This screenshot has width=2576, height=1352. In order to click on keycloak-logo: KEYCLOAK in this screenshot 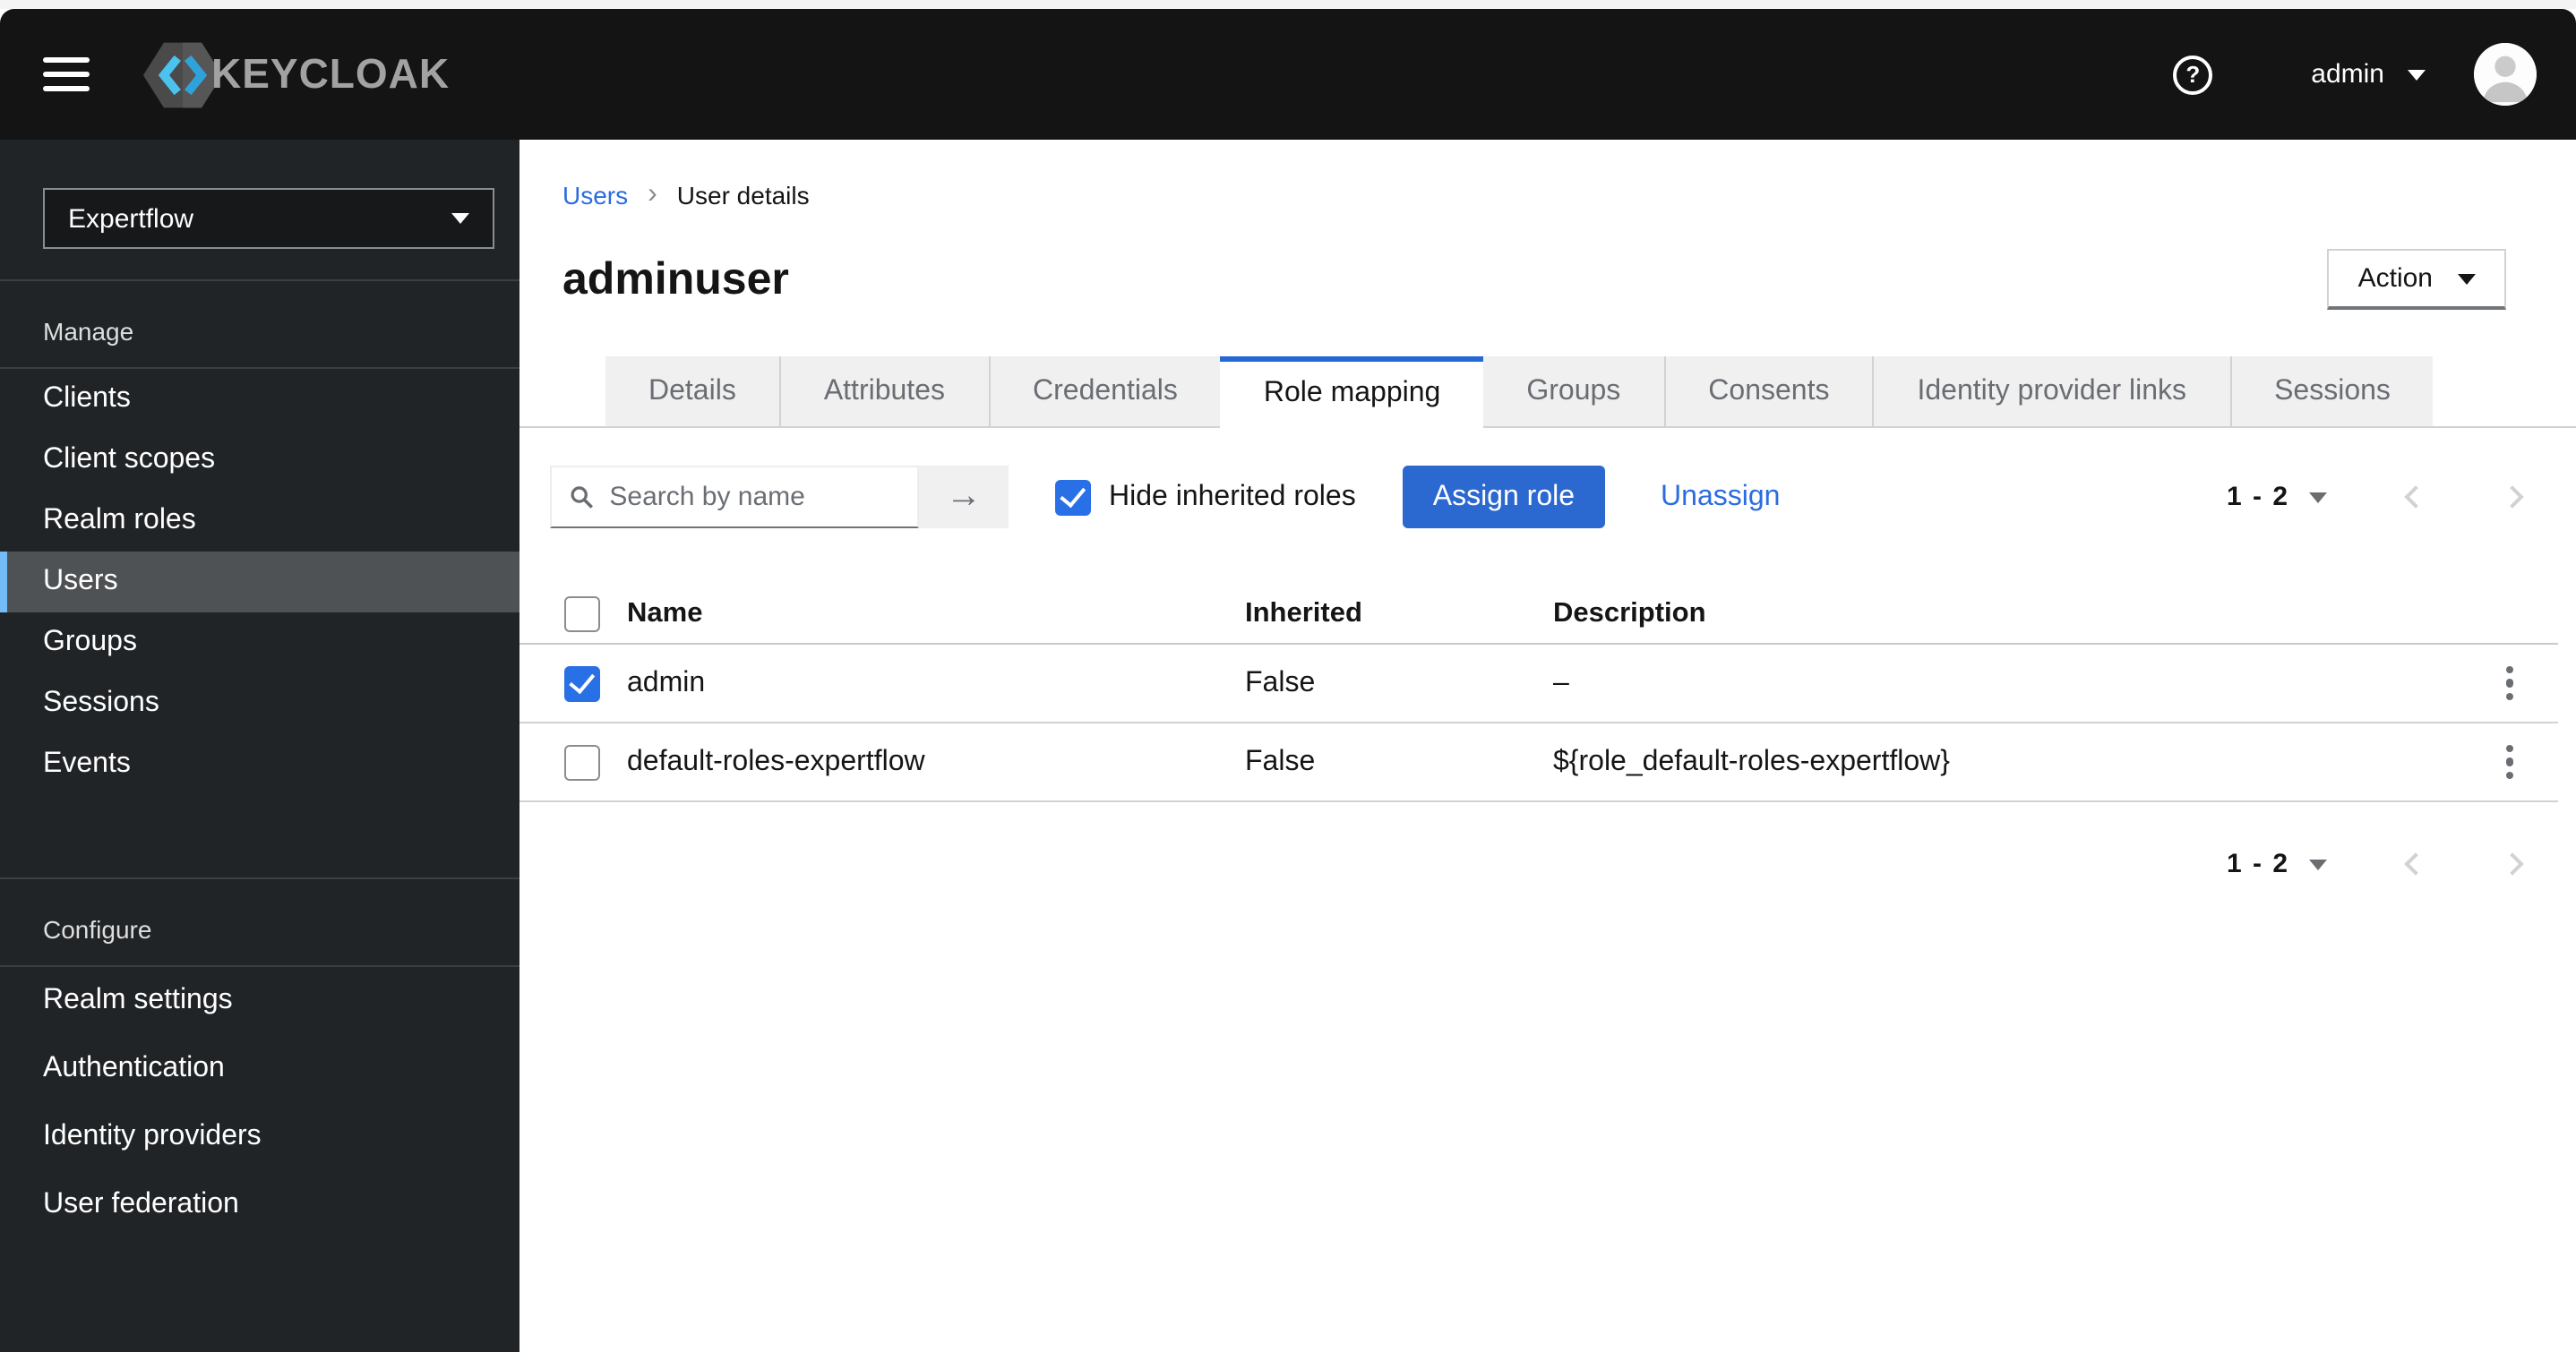, I will do `click(296, 75)`.